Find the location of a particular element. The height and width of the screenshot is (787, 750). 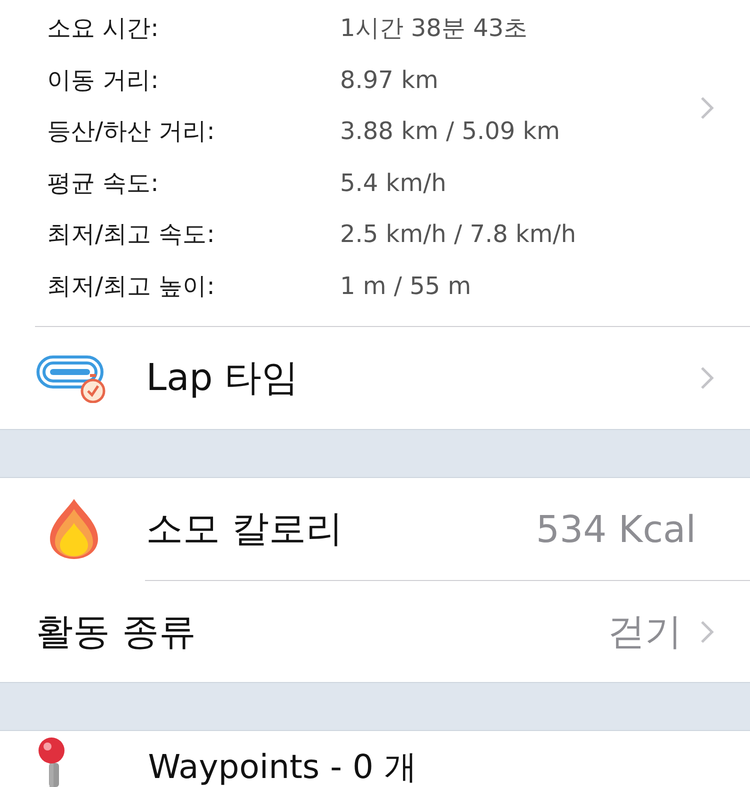

stat-value: 1시간 38분 43초 is located at coordinates (434, 28).